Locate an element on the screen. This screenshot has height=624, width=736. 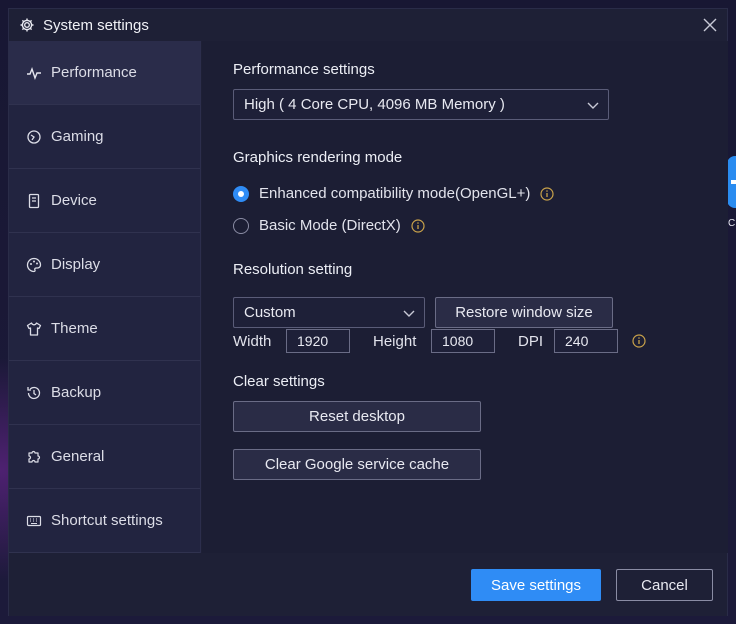
dialog-footer: Save settings Cancel is located at coordinates (368, 584).